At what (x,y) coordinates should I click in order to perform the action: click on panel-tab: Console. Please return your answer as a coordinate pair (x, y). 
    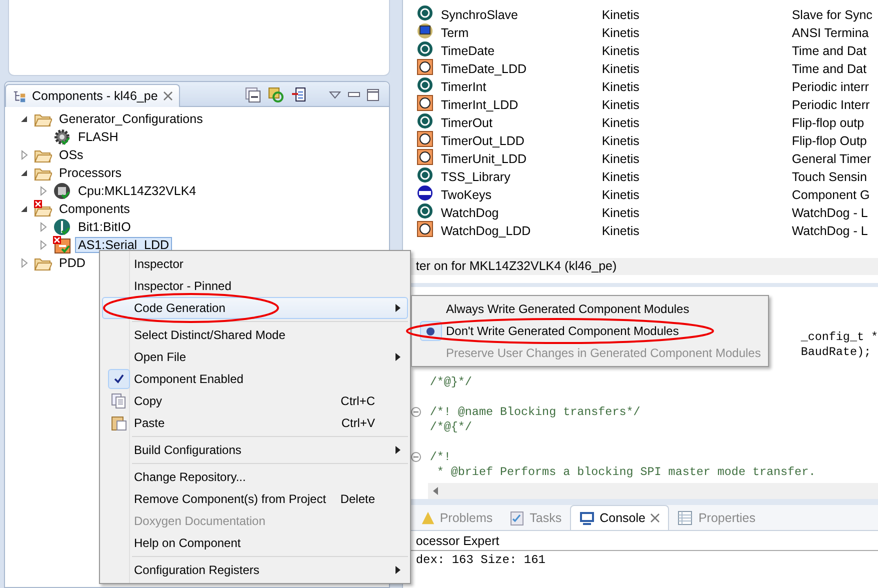
    Looking at the image, I should click on (620, 517).